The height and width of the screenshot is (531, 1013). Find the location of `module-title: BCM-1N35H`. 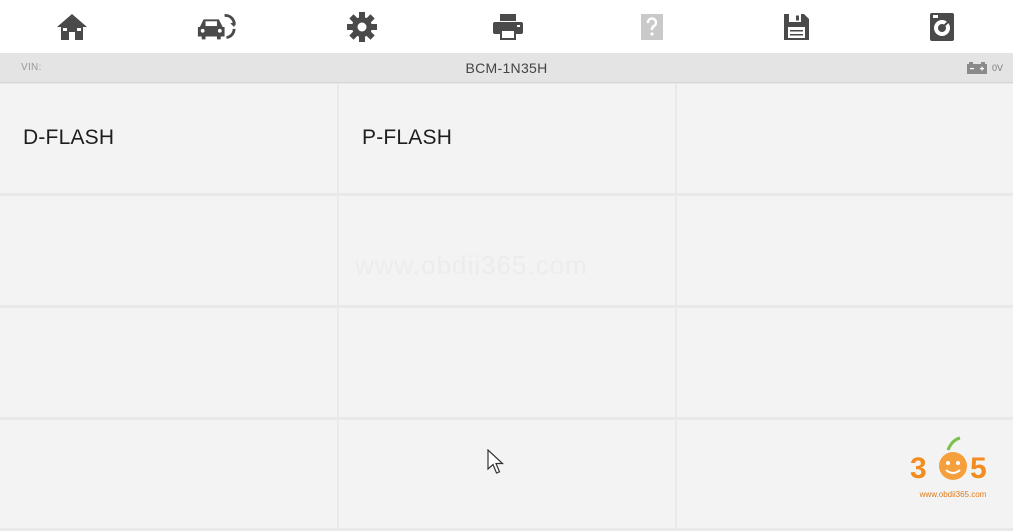

module-title: BCM-1N35H is located at coordinates (506, 68).